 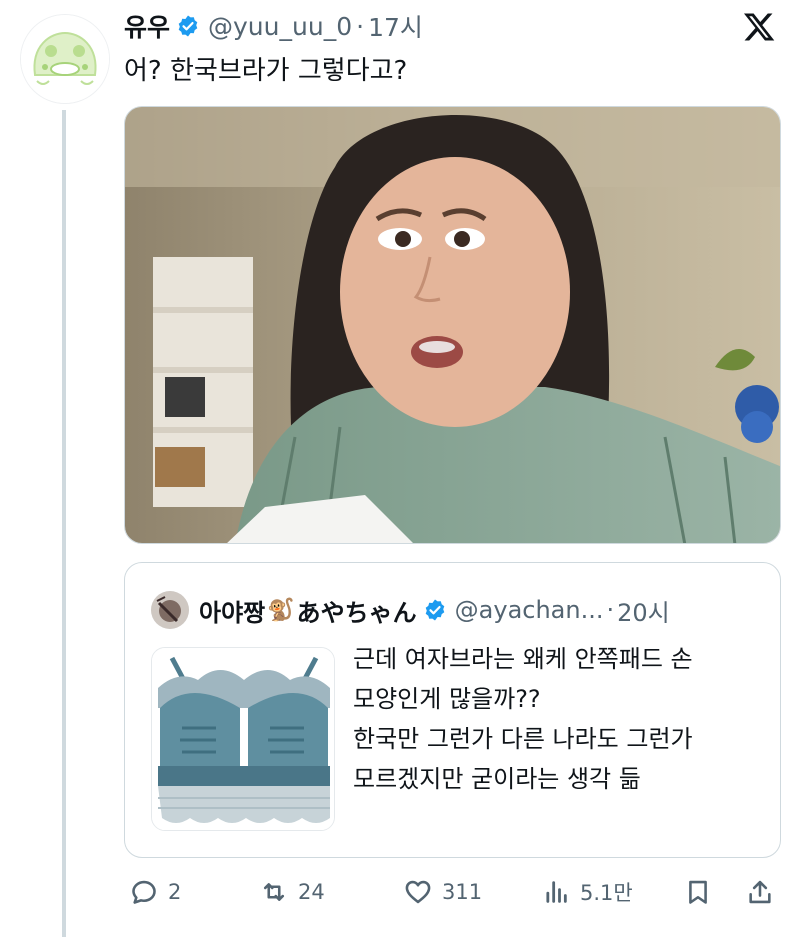 I want to click on quoted-text-line: 한국만 그런가 다른 나라도 그런가, so click(x=523, y=739).